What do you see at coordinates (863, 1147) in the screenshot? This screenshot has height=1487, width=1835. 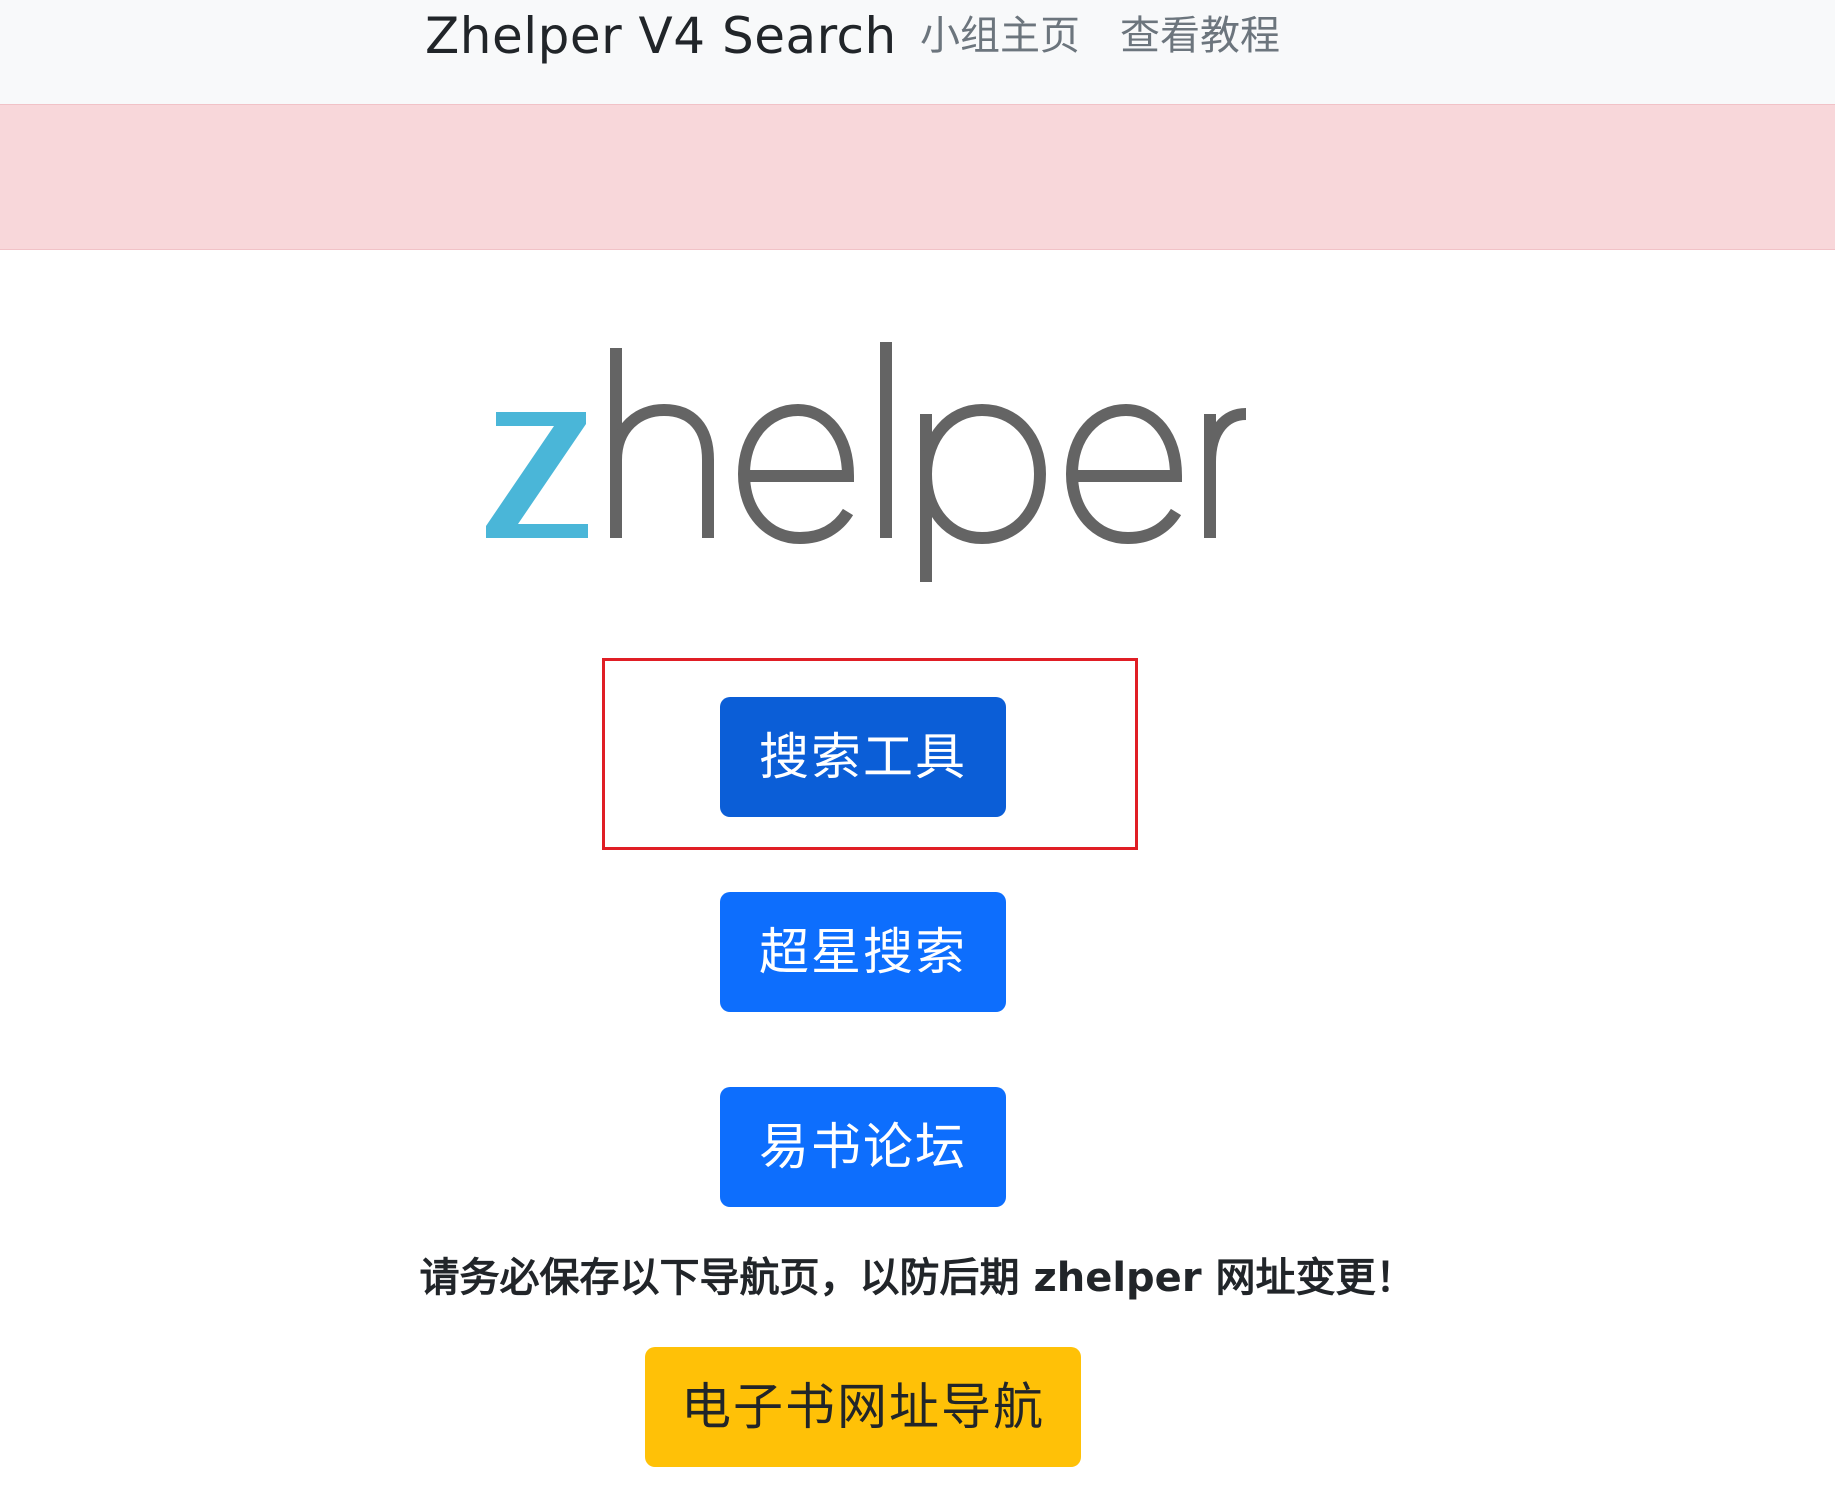 I see `yishu-forum-button: 易书论坛` at bounding box center [863, 1147].